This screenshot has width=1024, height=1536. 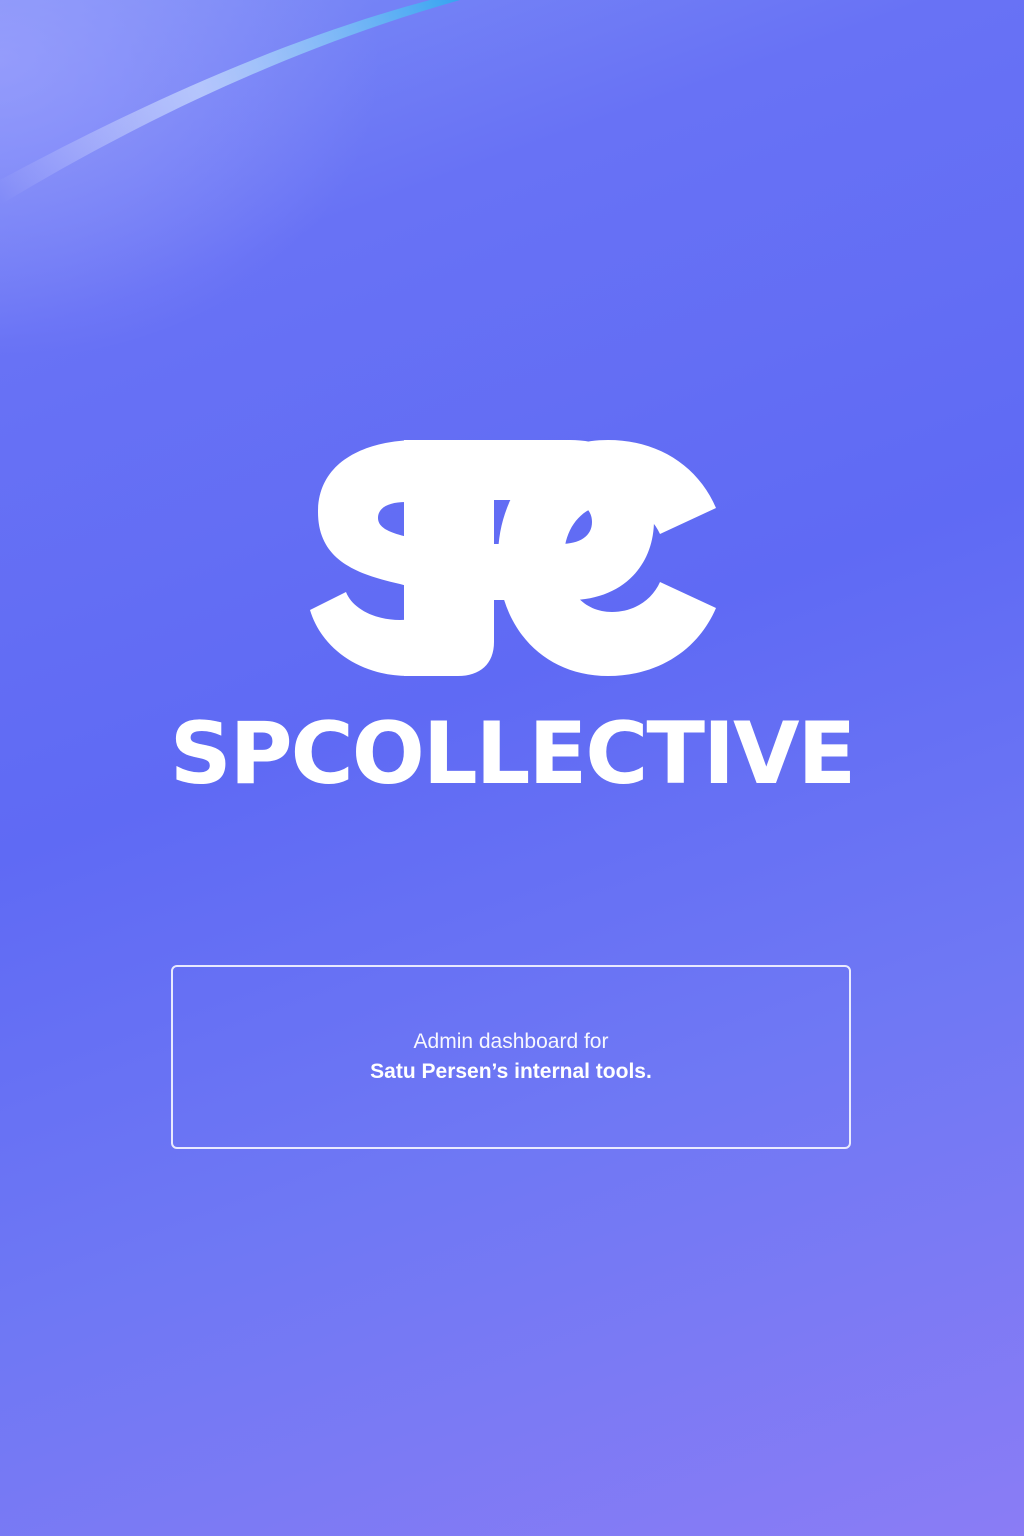 What do you see at coordinates (513, 754) in the screenshot?
I see `brand-wordmark: SPCOLLECTIVE` at bounding box center [513, 754].